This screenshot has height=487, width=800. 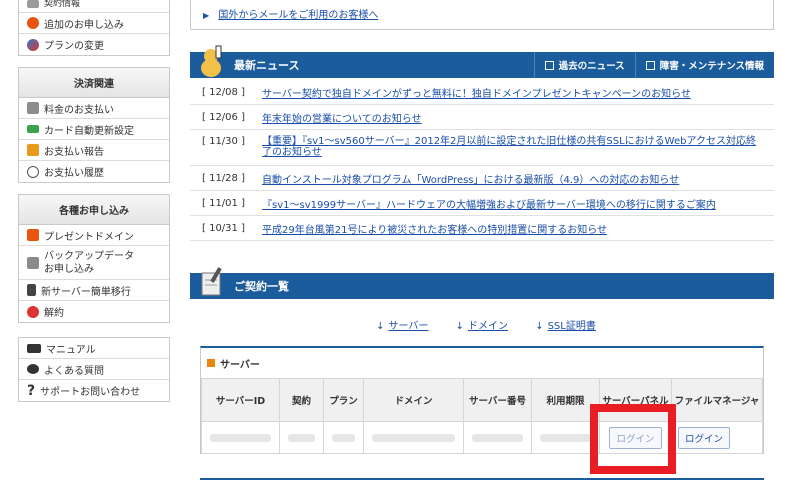 What do you see at coordinates (33, 171) in the screenshot?
I see `clock-icon` at bounding box center [33, 171].